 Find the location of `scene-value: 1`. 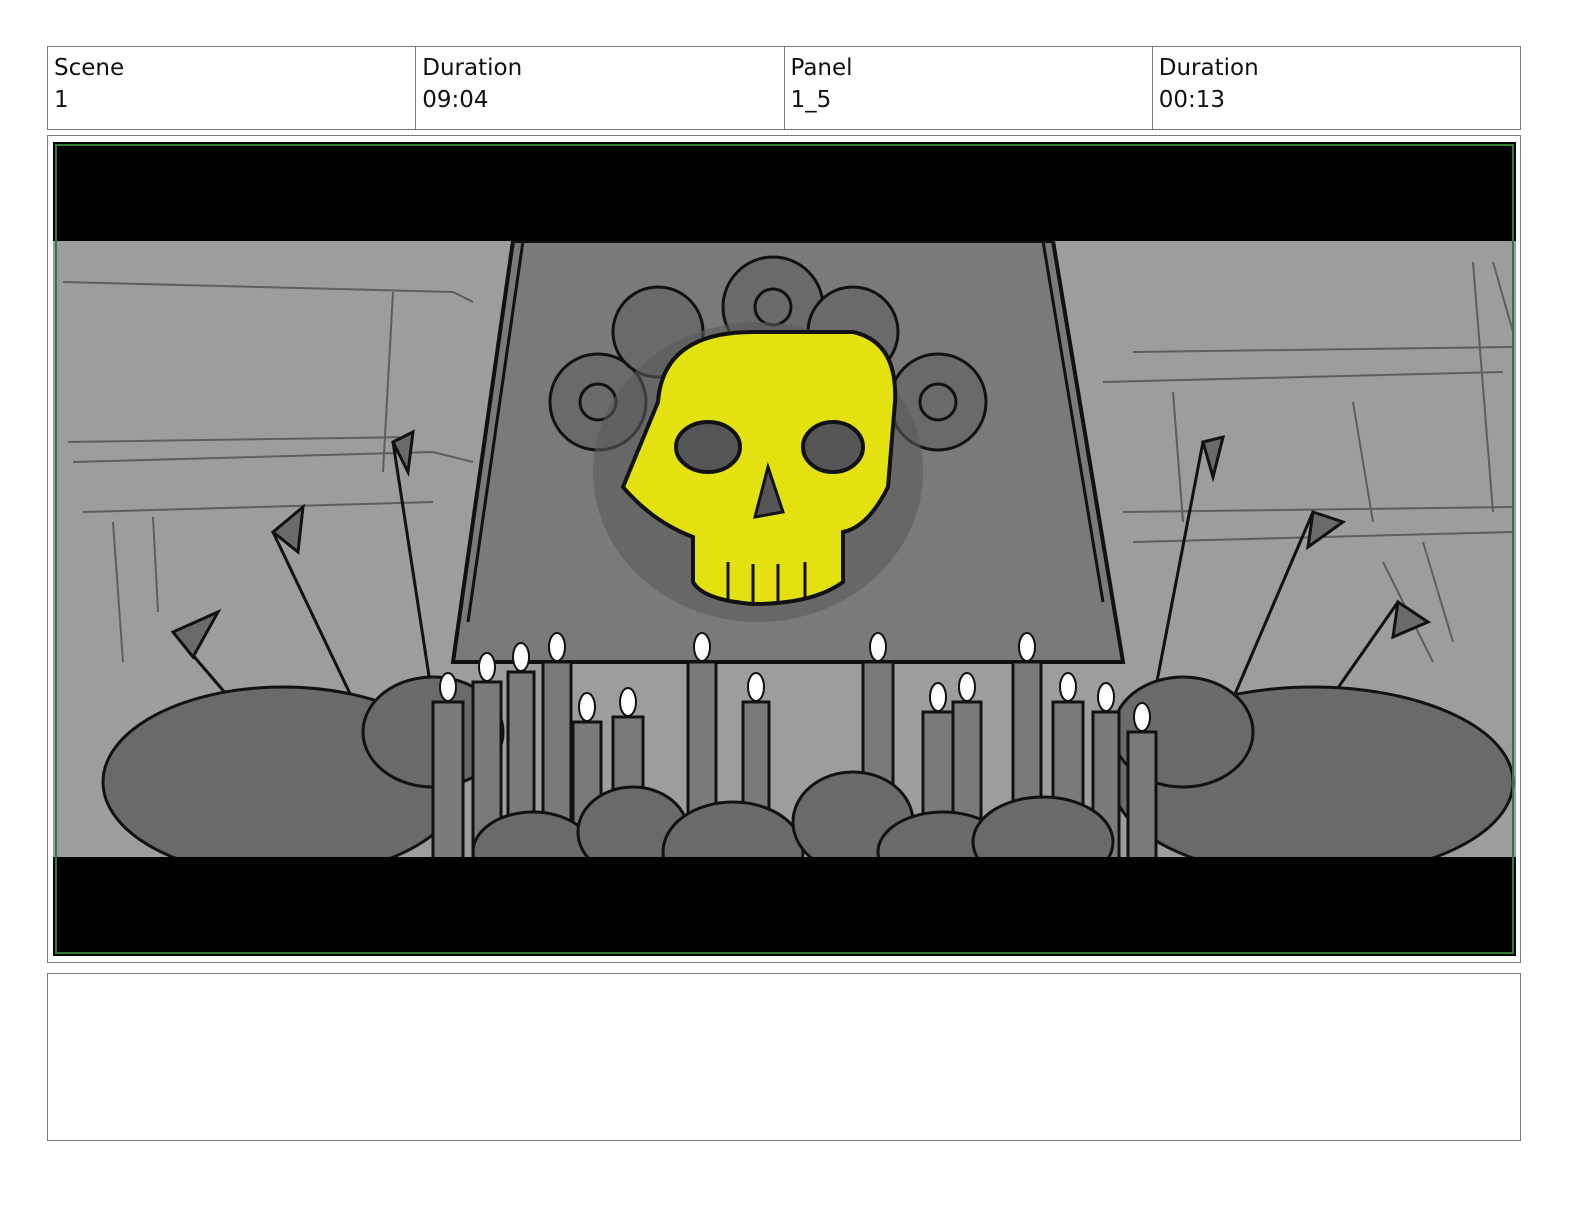

scene-value: 1 is located at coordinates (61, 100).